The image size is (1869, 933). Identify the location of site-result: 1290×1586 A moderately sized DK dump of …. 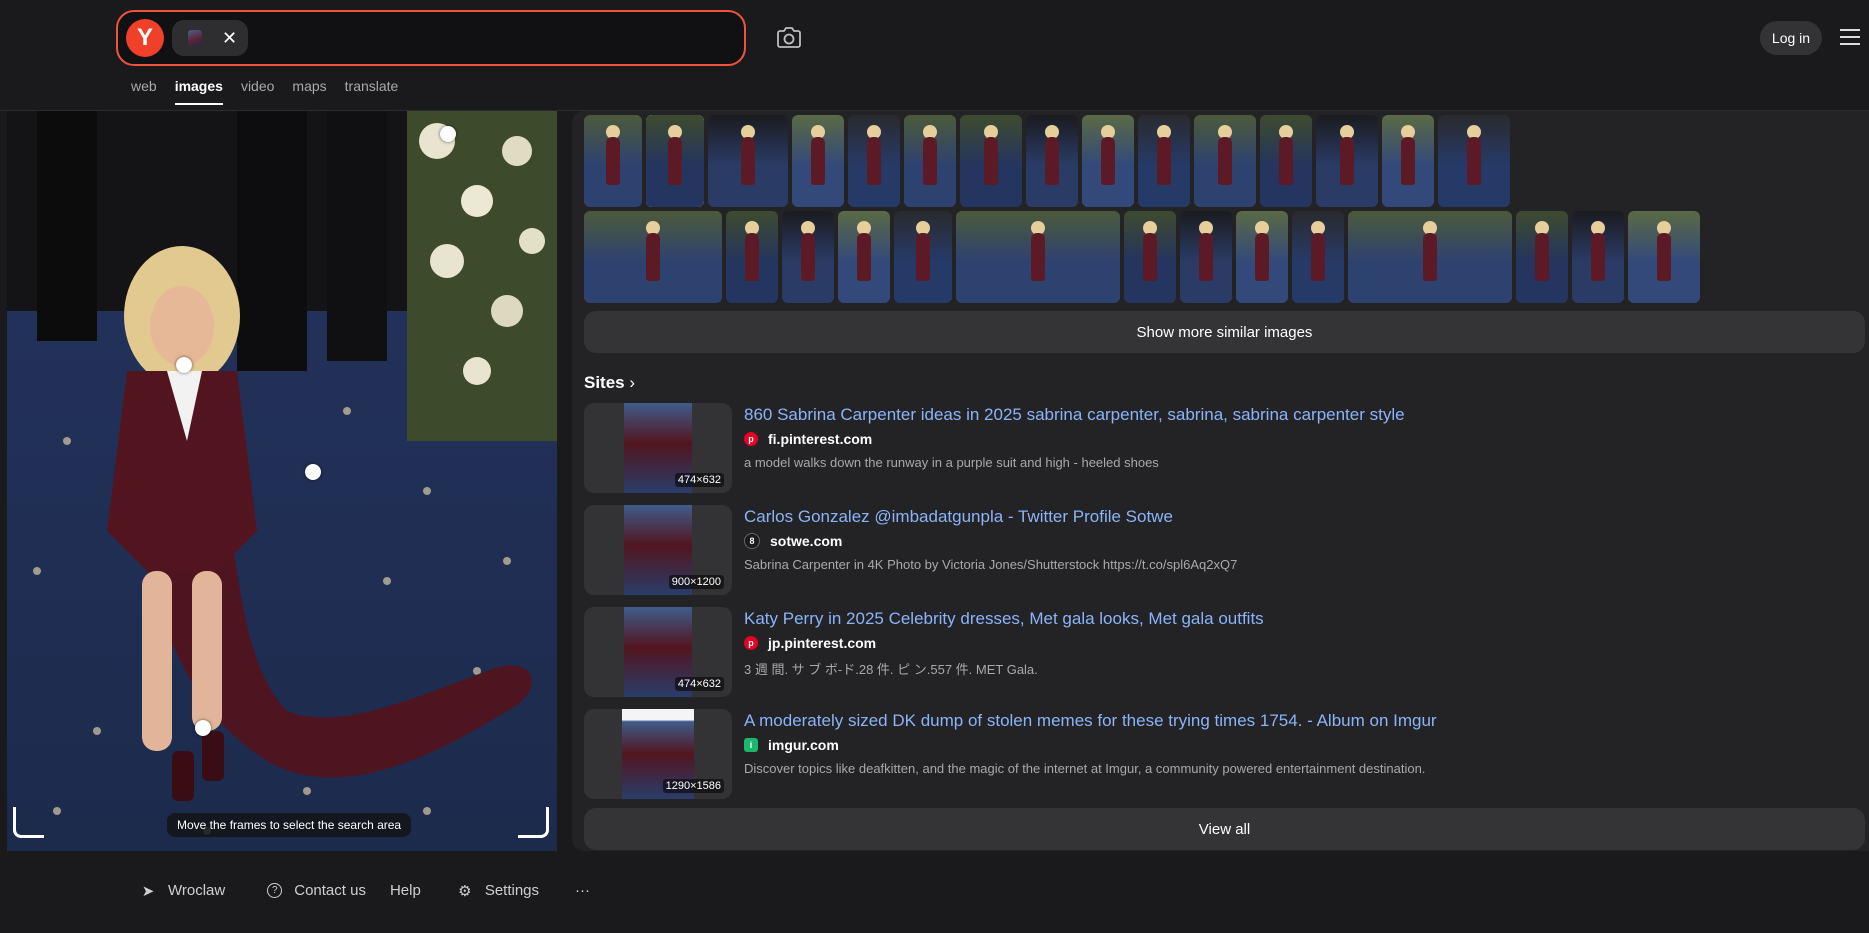
(1224, 754).